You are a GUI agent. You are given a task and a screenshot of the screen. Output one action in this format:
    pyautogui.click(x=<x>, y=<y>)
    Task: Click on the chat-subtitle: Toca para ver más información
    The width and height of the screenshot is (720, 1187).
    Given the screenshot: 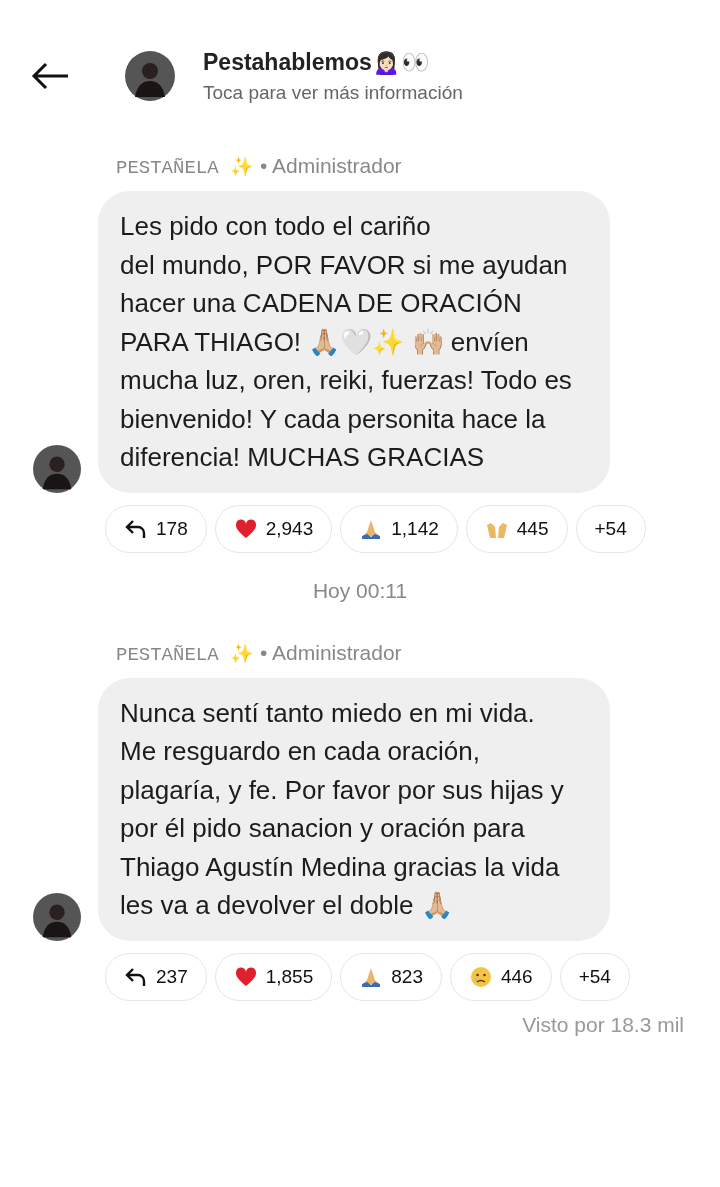 What is the action you would take?
    pyautogui.click(x=333, y=92)
    